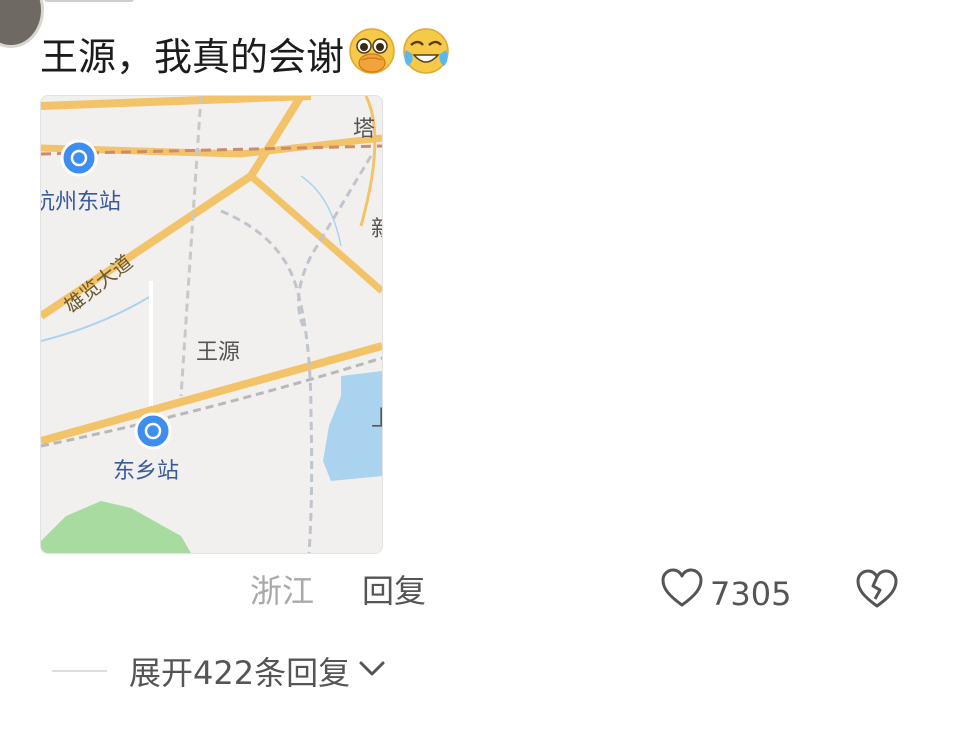  I want to click on location-label: 浙江, so click(282, 591).